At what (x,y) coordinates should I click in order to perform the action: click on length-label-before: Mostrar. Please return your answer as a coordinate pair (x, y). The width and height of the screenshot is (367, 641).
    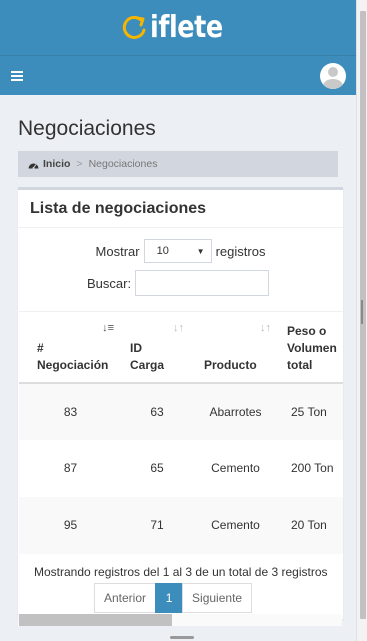
    Looking at the image, I should click on (117, 251).